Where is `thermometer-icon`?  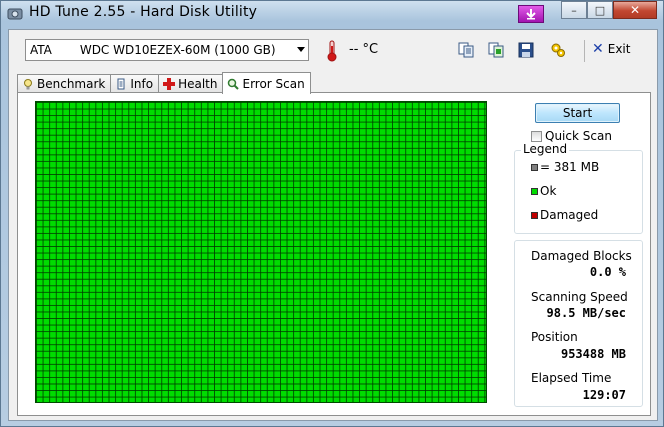 thermometer-icon is located at coordinates (332, 51).